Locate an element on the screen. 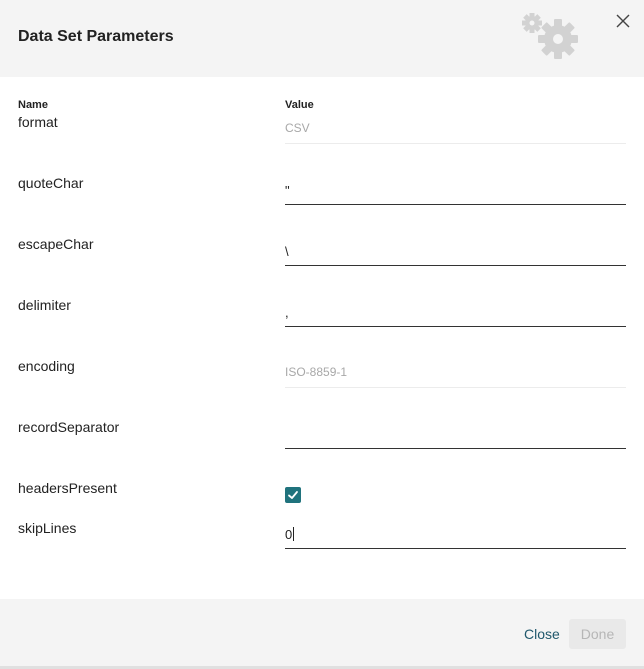  dialog-footer: Close Done is located at coordinates (322, 634).